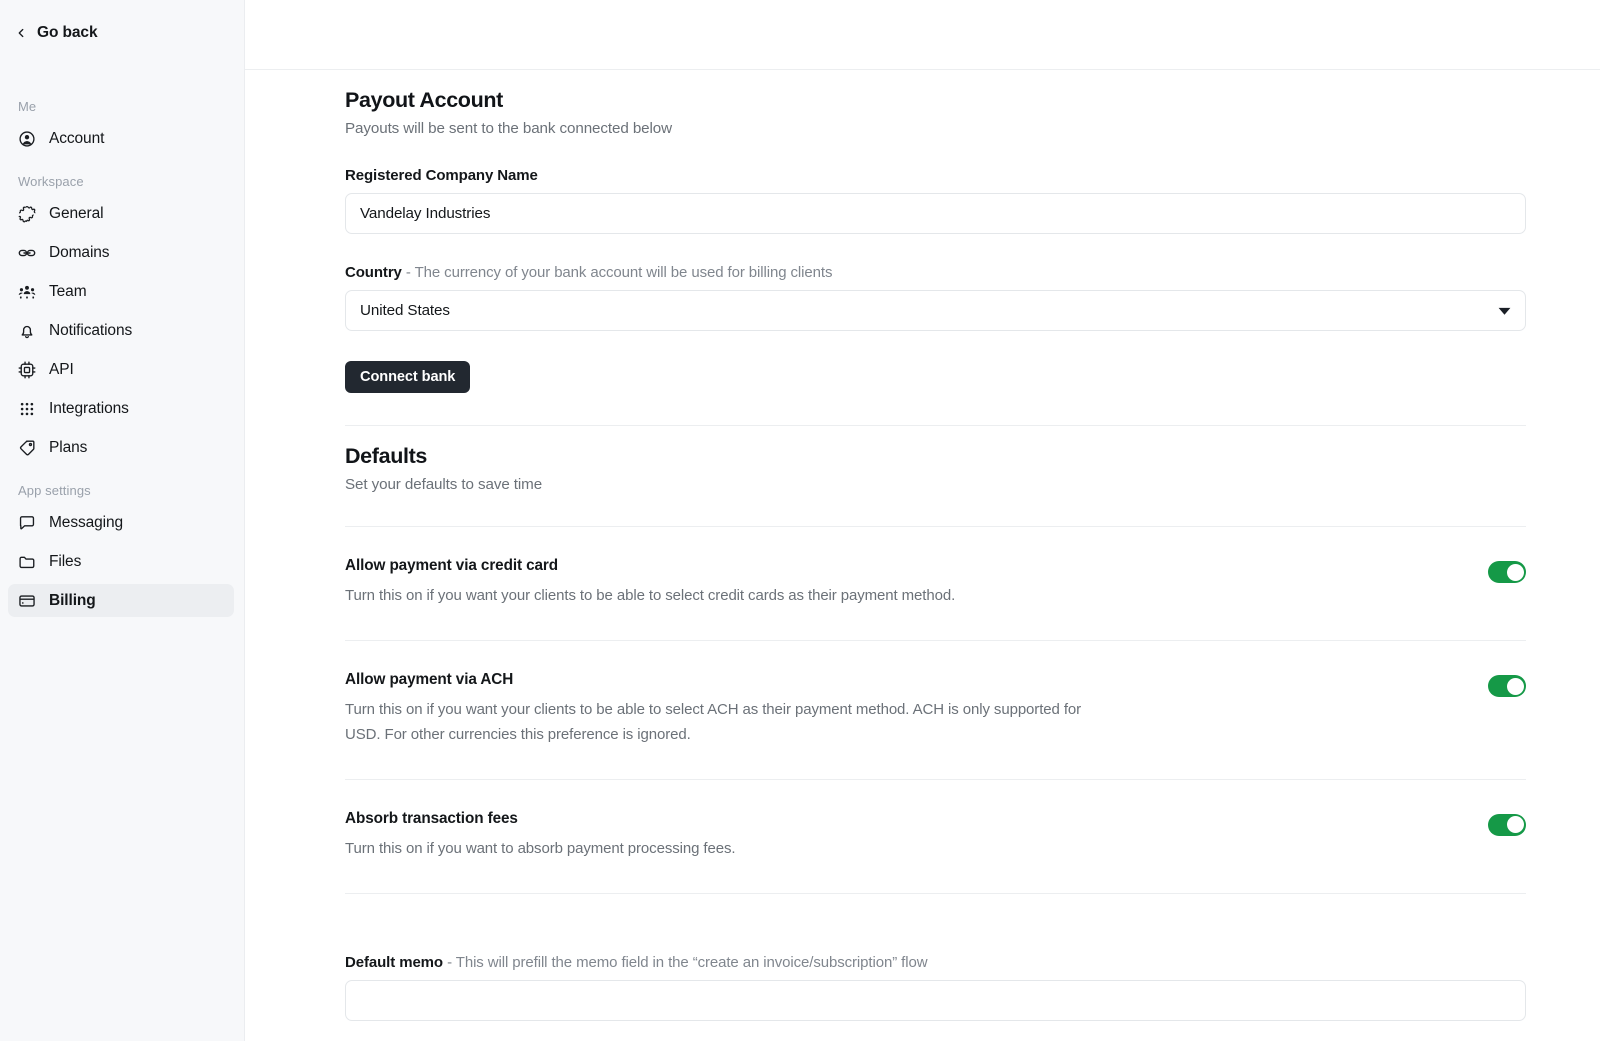 The image size is (1600, 1041). I want to click on sidebar-item-label: Messaging, so click(86, 522).